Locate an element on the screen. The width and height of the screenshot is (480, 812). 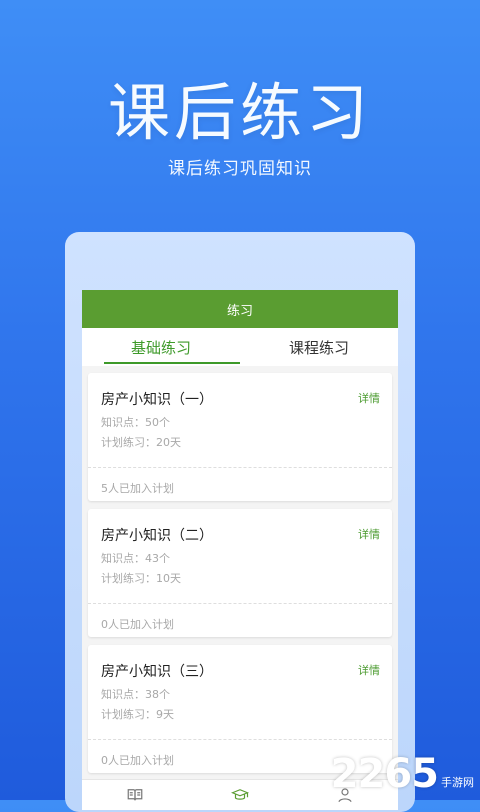
watermark-text: 手游网 is located at coordinates (457, 782).